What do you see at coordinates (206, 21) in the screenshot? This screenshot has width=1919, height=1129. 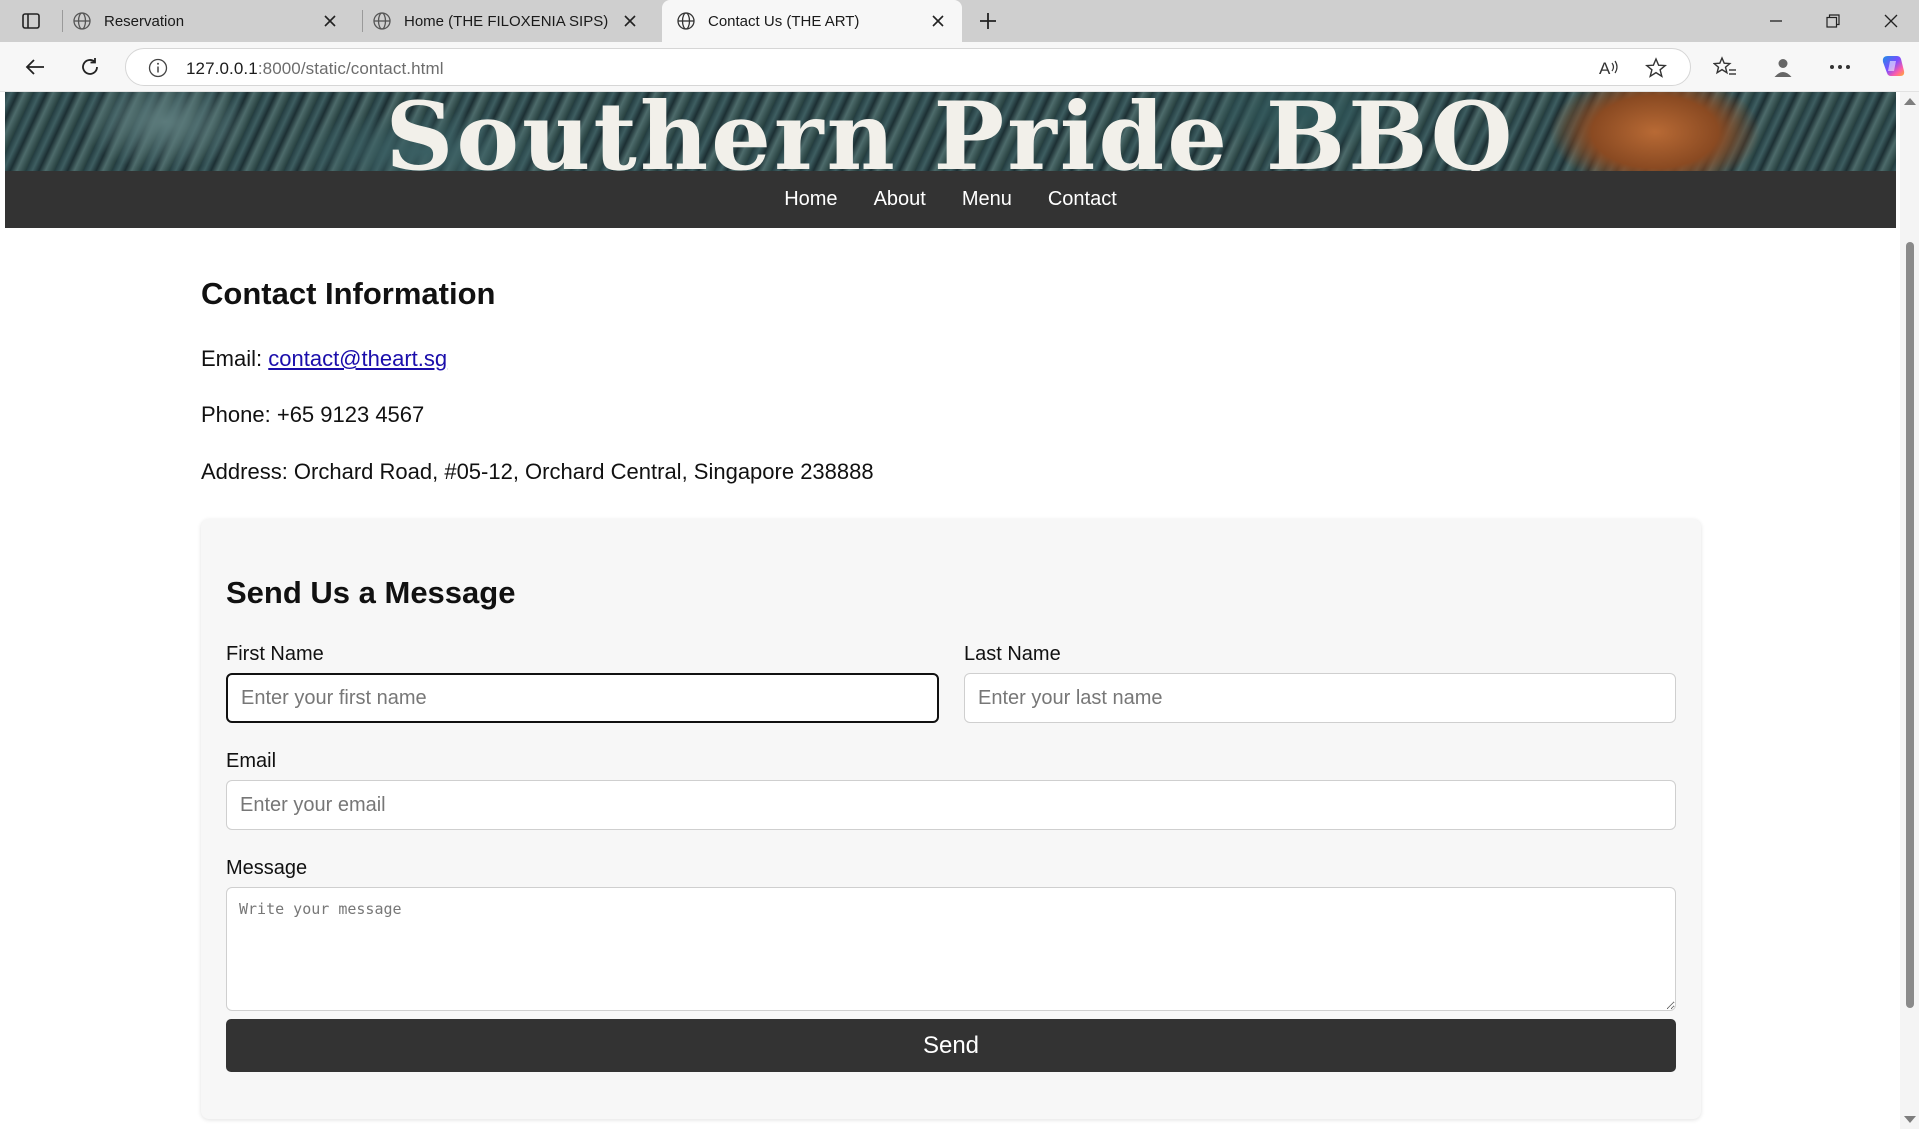 I see `tab-reservation: Reservation` at bounding box center [206, 21].